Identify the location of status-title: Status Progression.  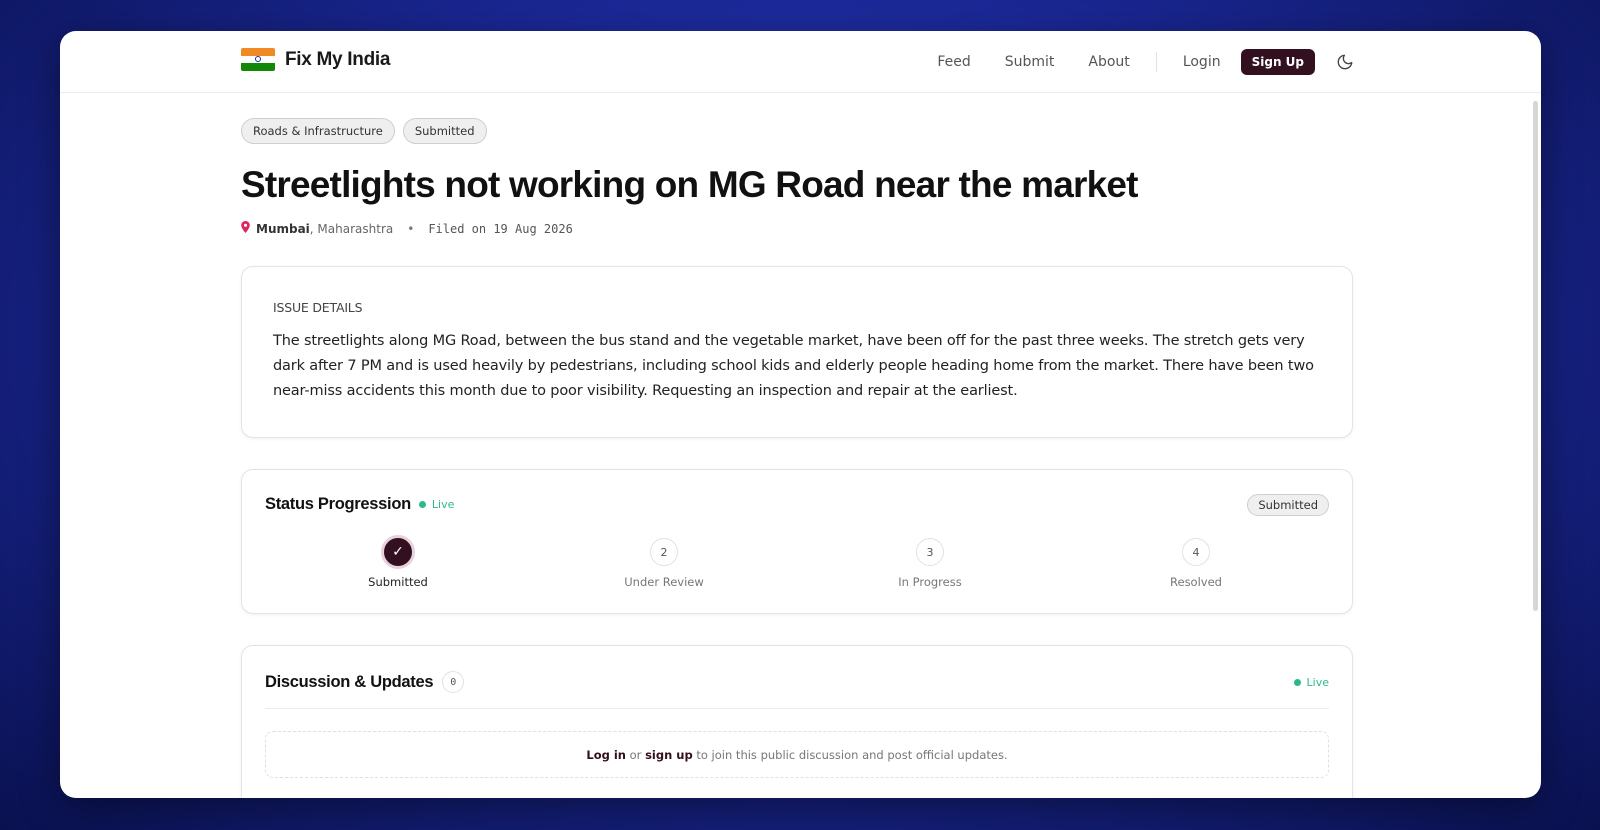
(338, 504).